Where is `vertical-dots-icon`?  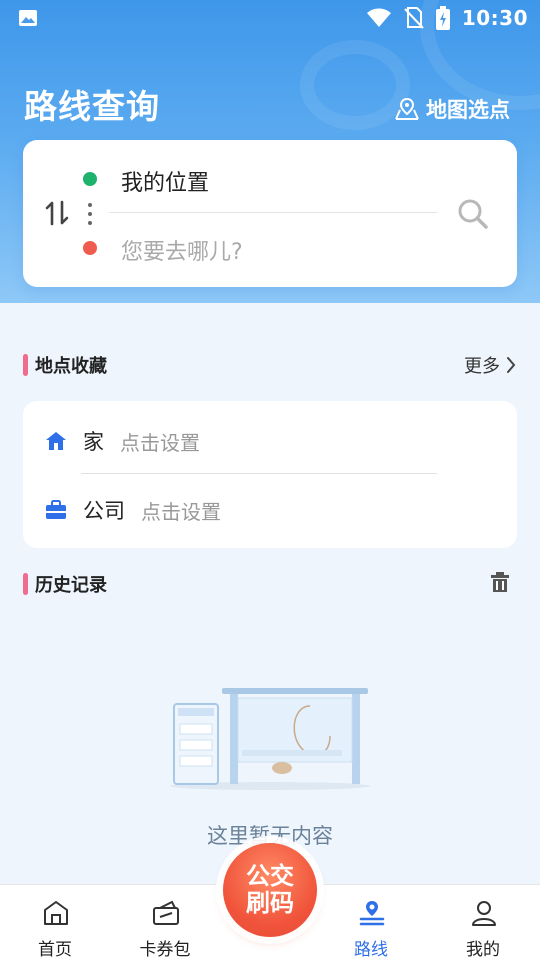
vertical-dots-icon is located at coordinates (90, 214).